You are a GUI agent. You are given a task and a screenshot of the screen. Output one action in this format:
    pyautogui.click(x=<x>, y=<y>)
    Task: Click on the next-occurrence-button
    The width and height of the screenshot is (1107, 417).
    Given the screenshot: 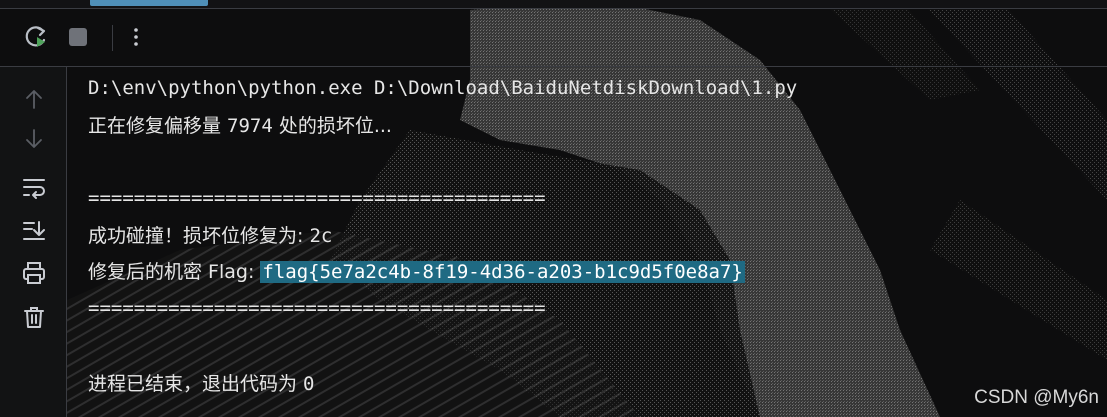 What is the action you would take?
    pyautogui.click(x=34, y=139)
    